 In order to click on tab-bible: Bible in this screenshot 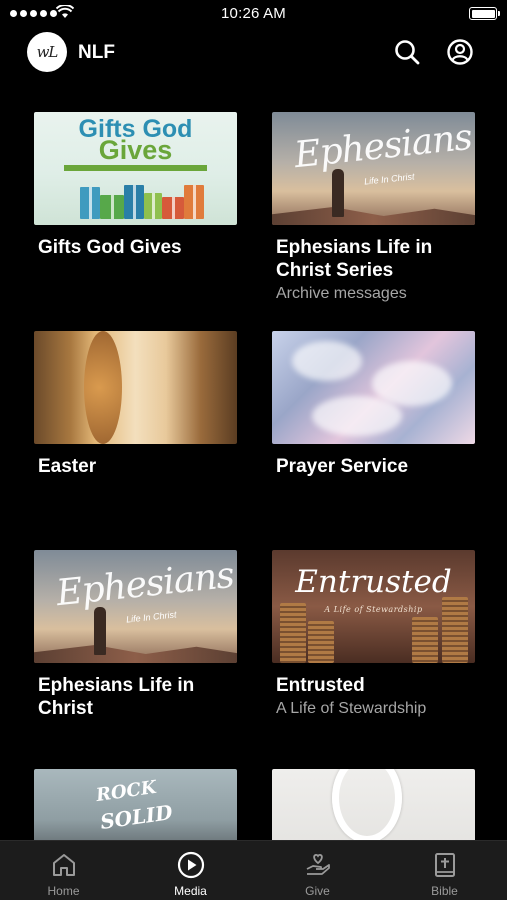, I will do `click(444, 870)`.